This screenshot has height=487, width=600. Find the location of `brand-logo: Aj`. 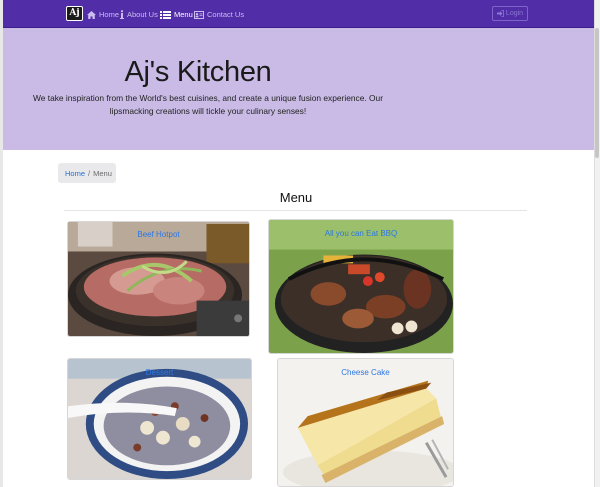

brand-logo: Aj is located at coordinates (74, 13).